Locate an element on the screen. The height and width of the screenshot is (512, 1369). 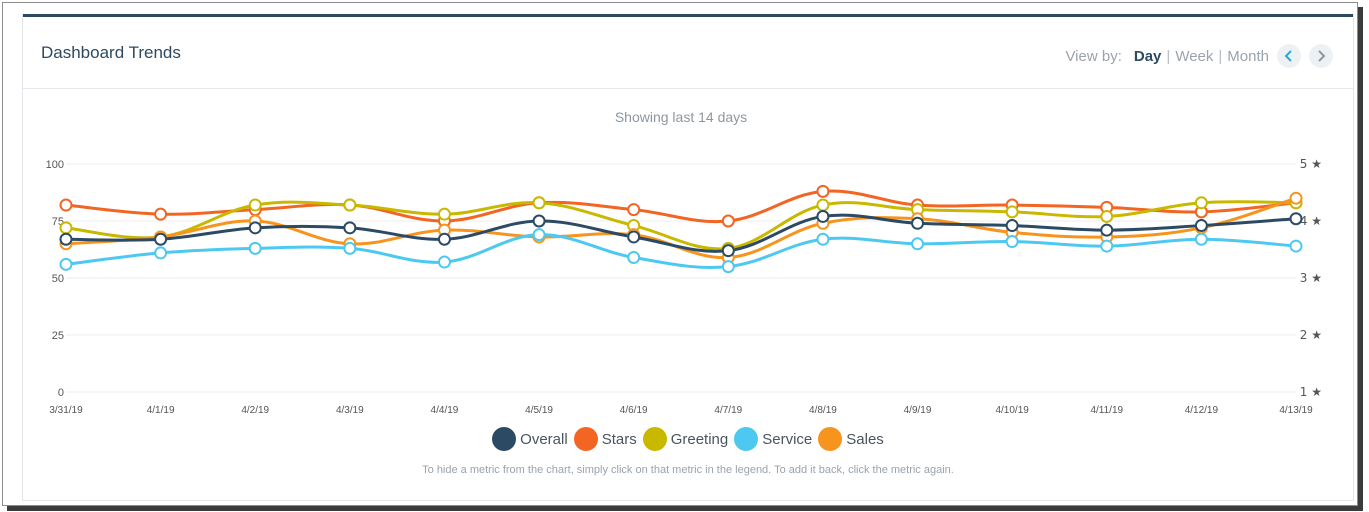
y-left-tick-label: 0 is located at coordinates (61, 393).